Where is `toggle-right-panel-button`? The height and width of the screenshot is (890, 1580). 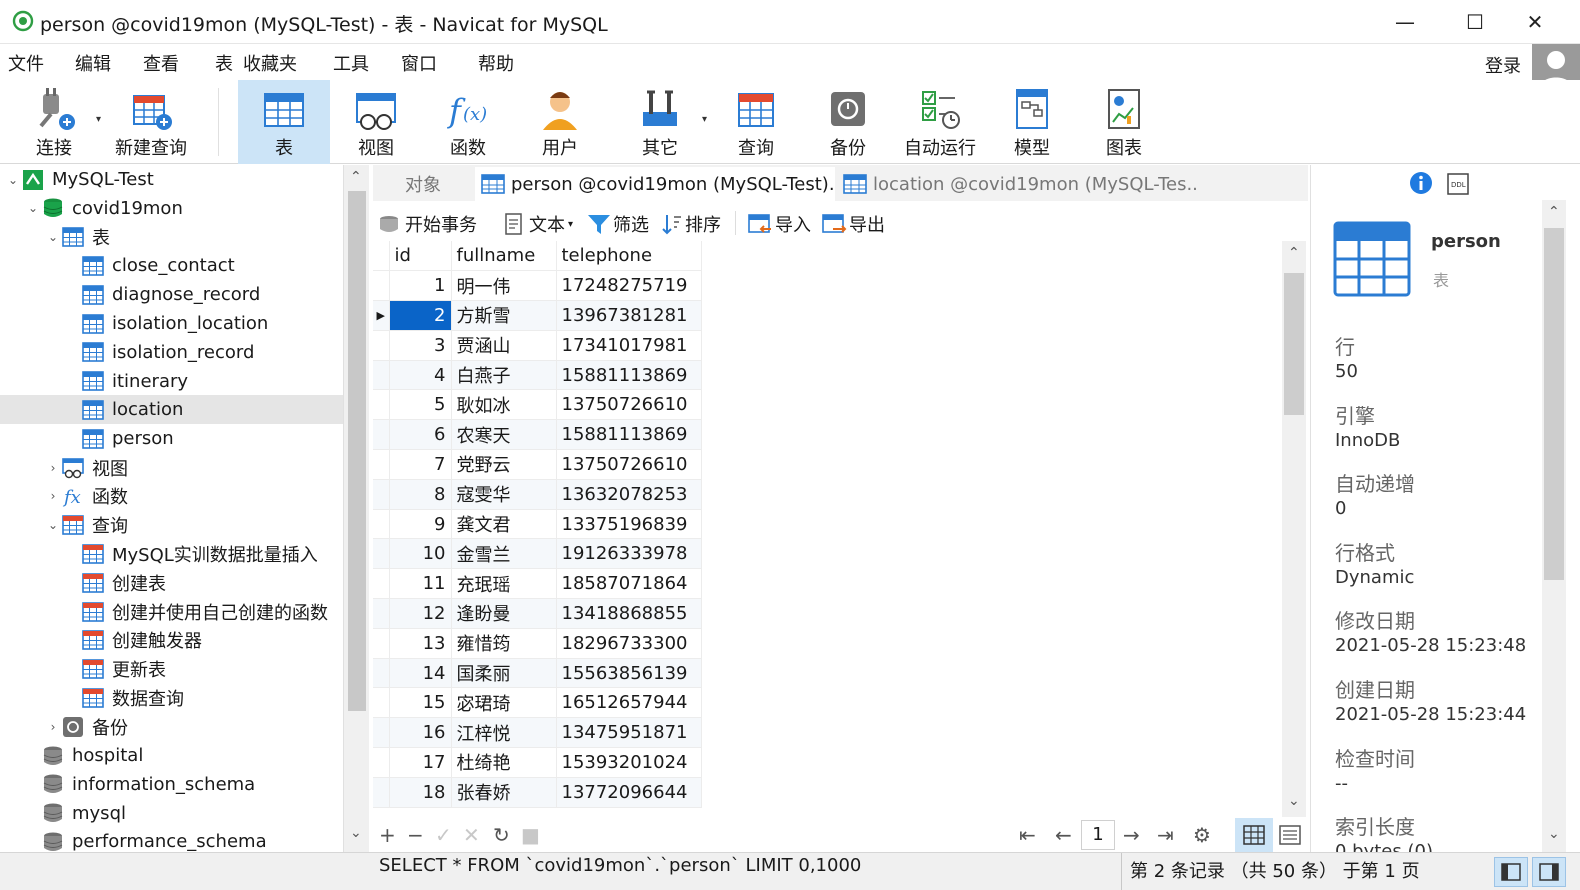
toggle-right-panel-button is located at coordinates (1549, 872).